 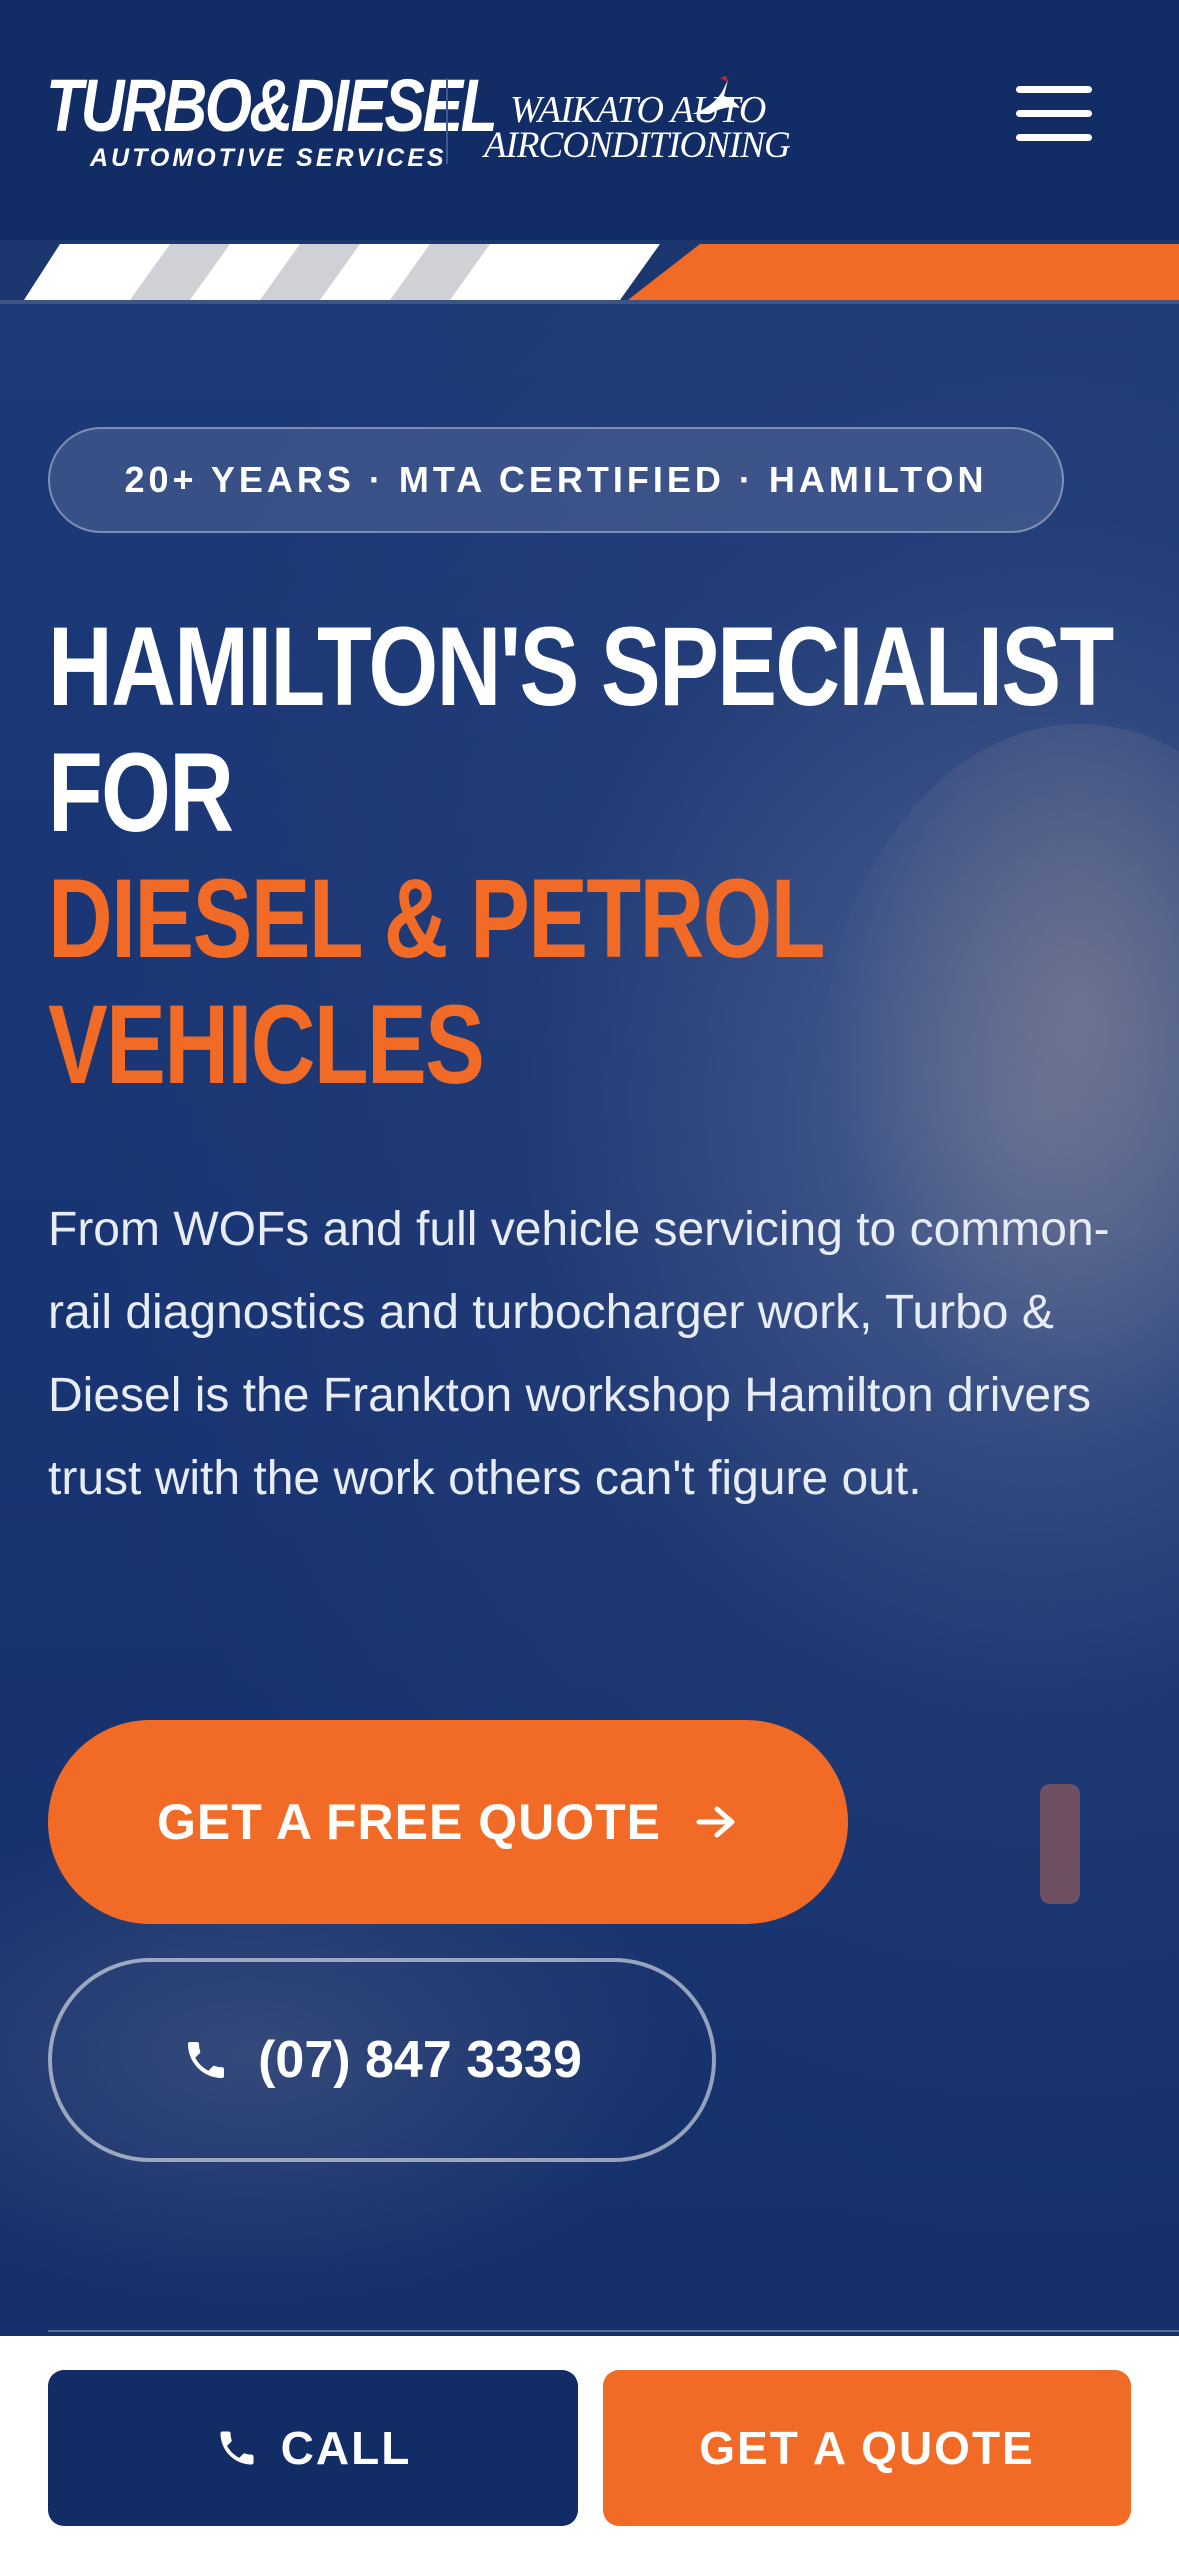 I want to click on arrow-right-icon, so click(x=715, y=1822).